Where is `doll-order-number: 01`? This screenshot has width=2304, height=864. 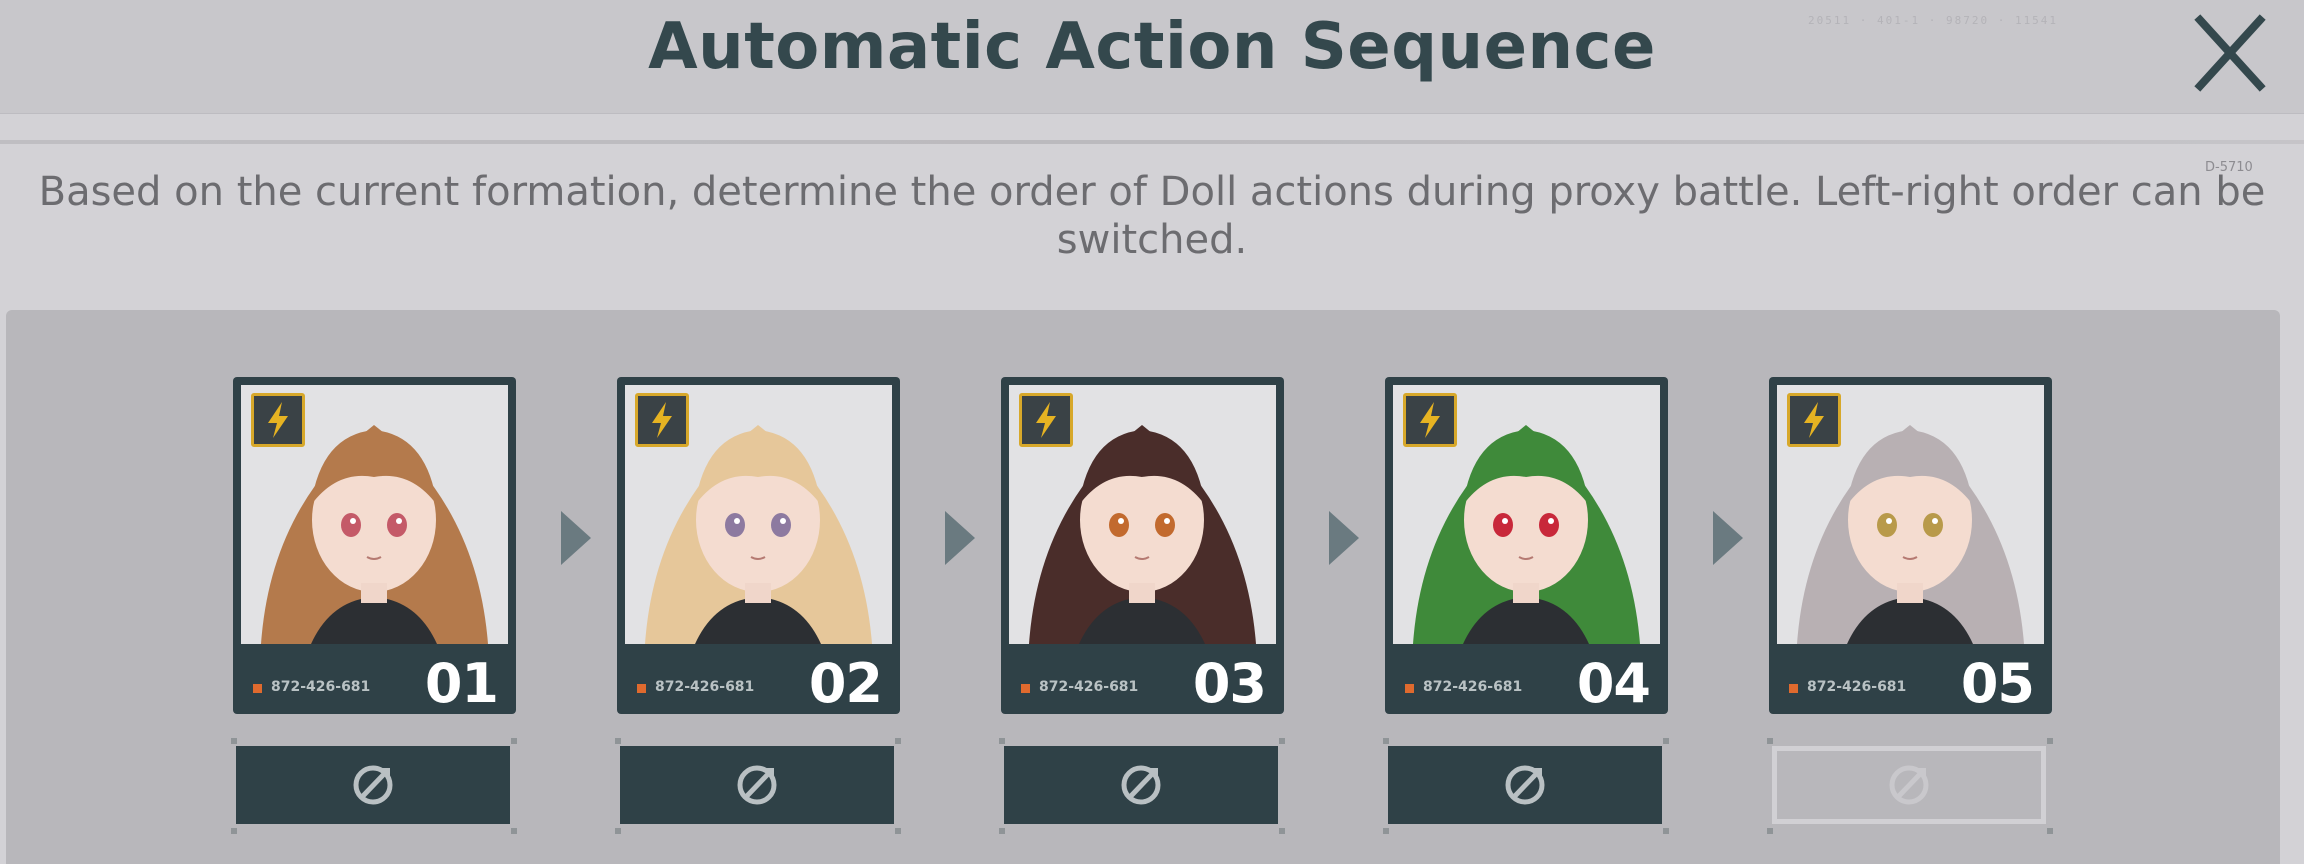
doll-order-number: 01 is located at coordinates (461, 683).